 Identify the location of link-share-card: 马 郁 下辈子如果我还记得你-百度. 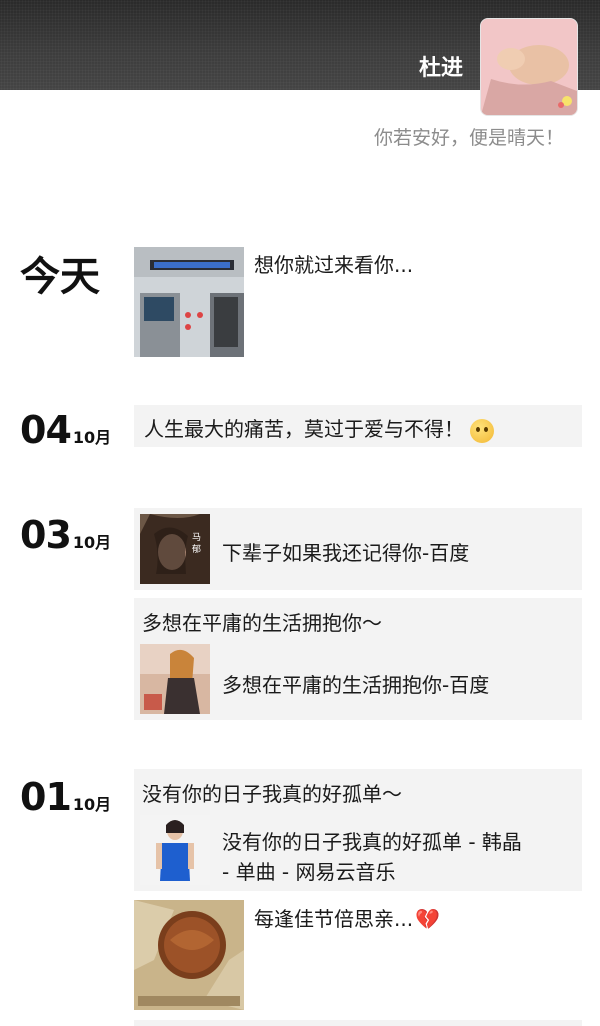
(358, 549).